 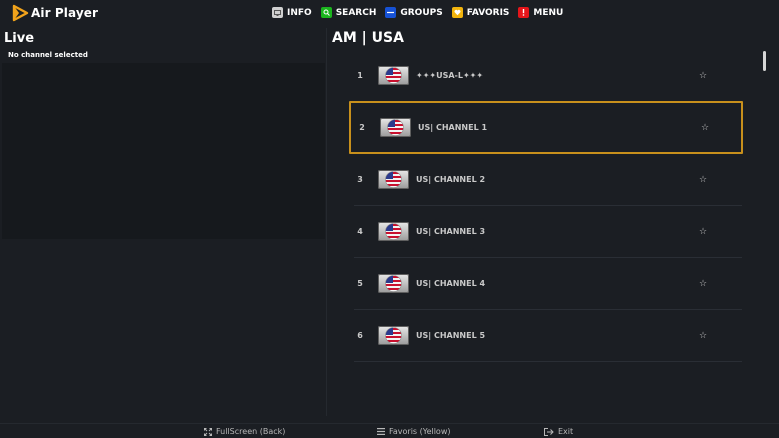 What do you see at coordinates (19, 38) in the screenshot?
I see `live-title: Live` at bounding box center [19, 38].